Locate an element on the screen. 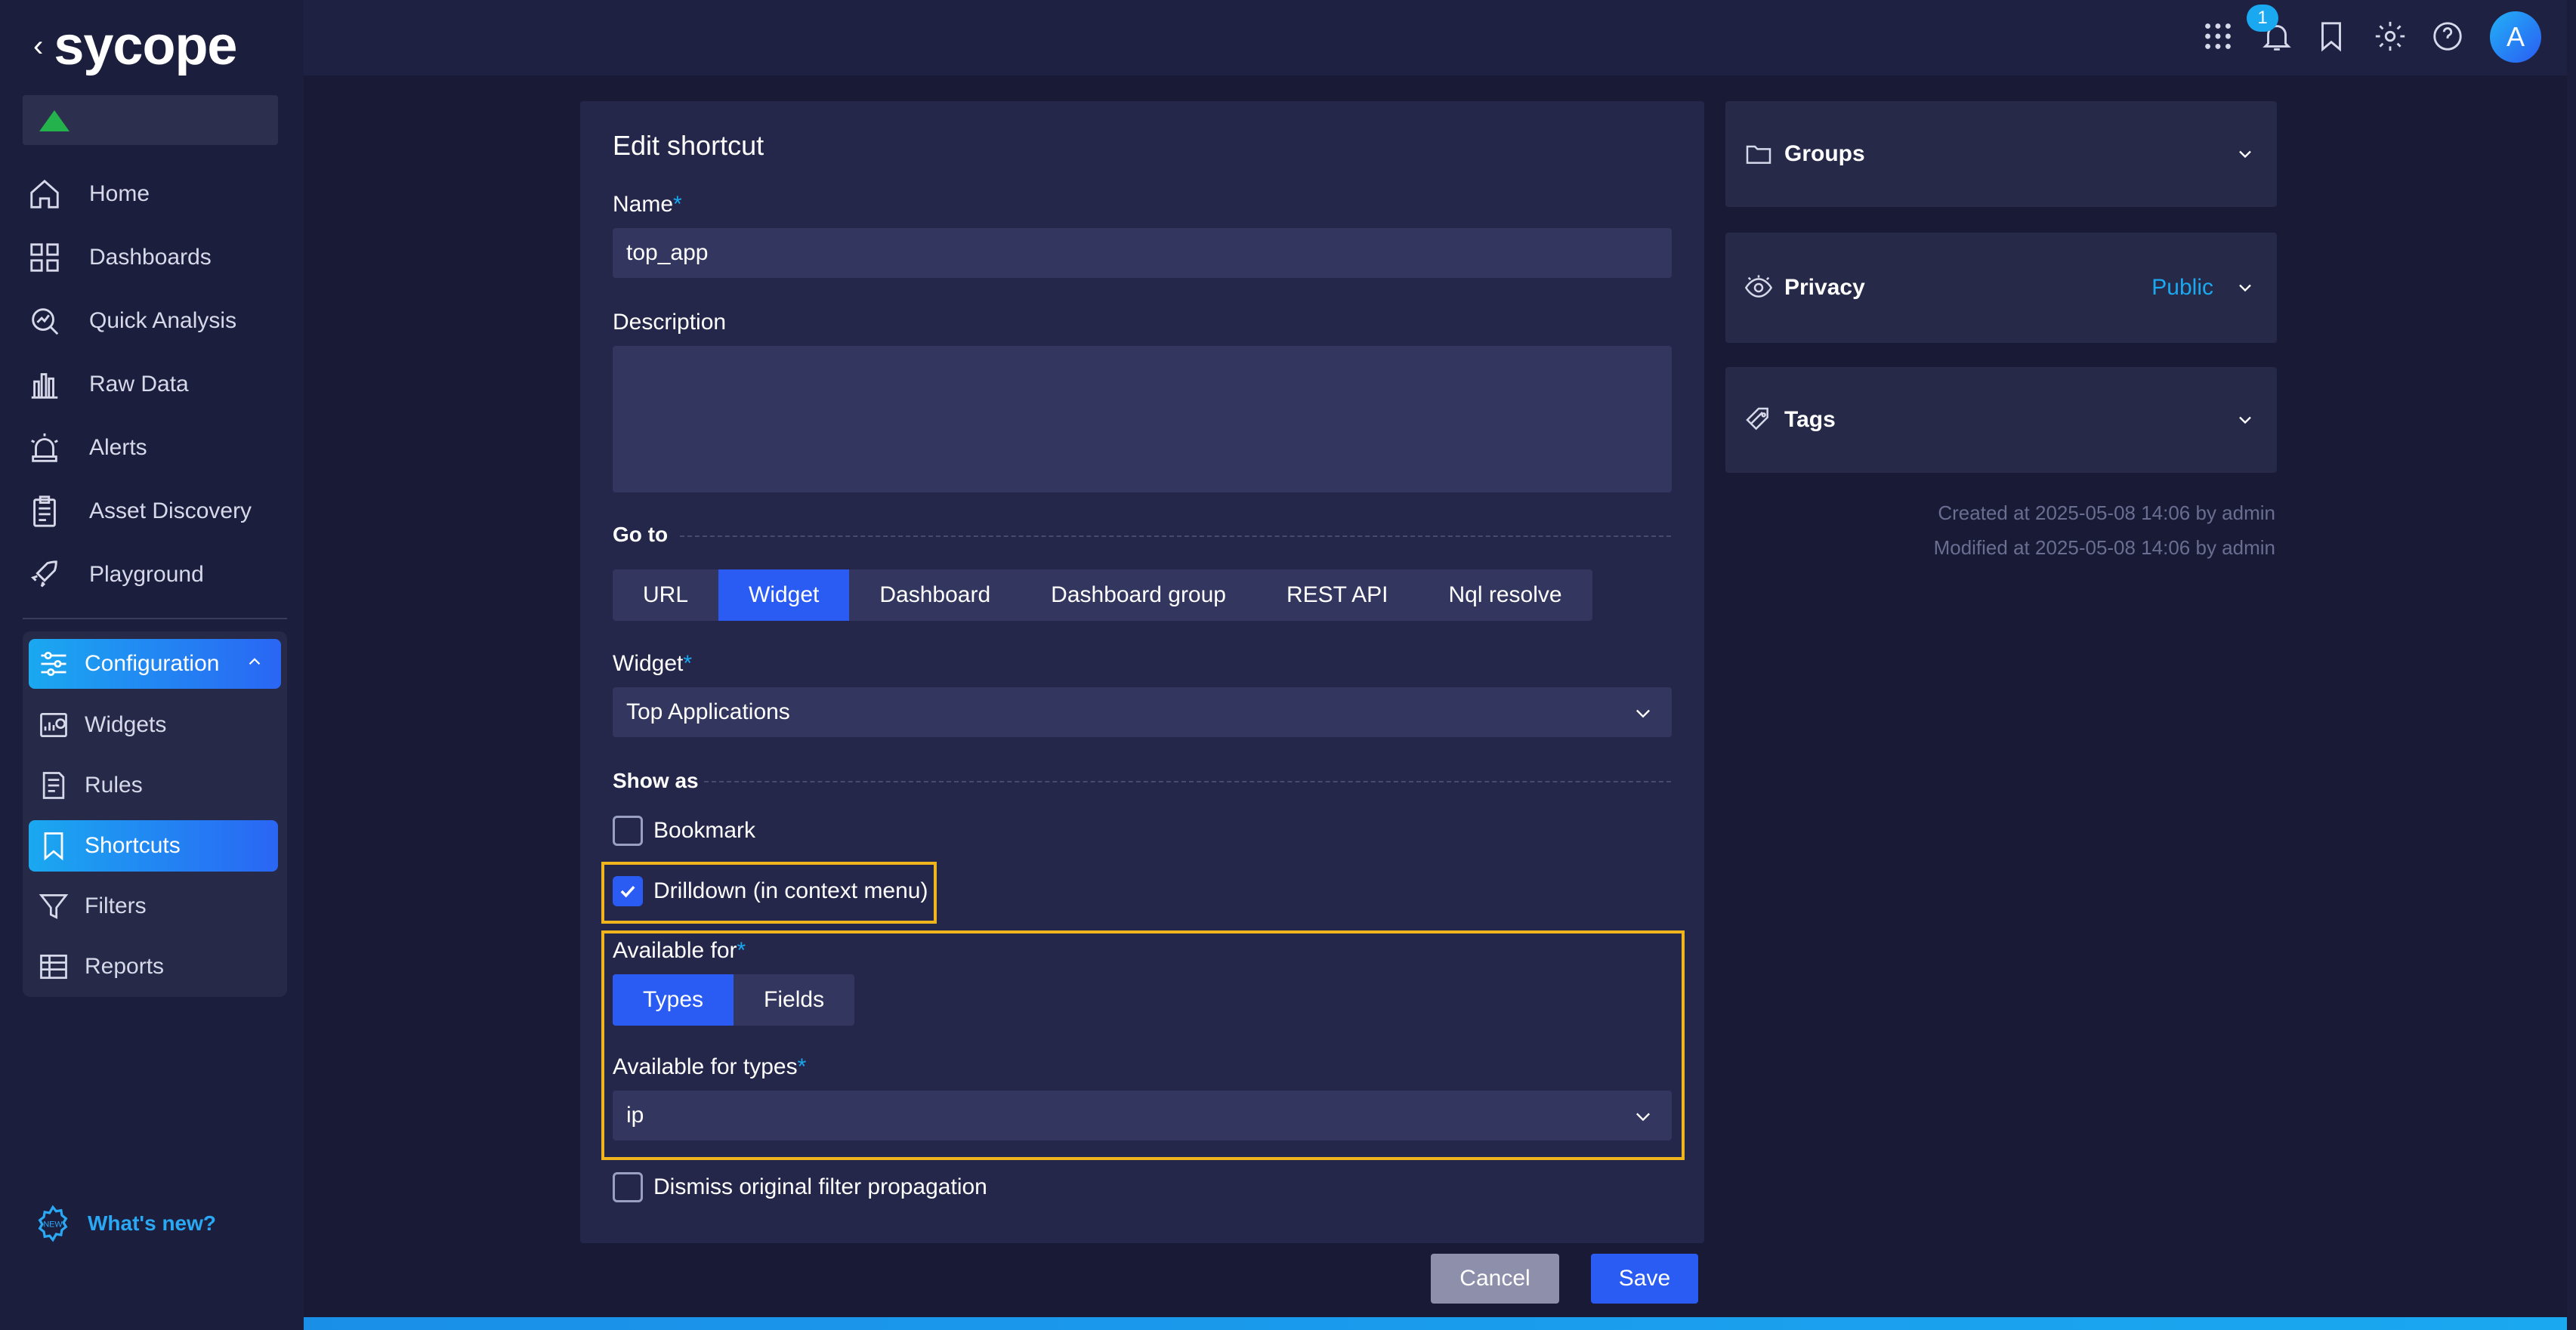 The width and height of the screenshot is (2576, 1330). home-icon is located at coordinates (53, 195).